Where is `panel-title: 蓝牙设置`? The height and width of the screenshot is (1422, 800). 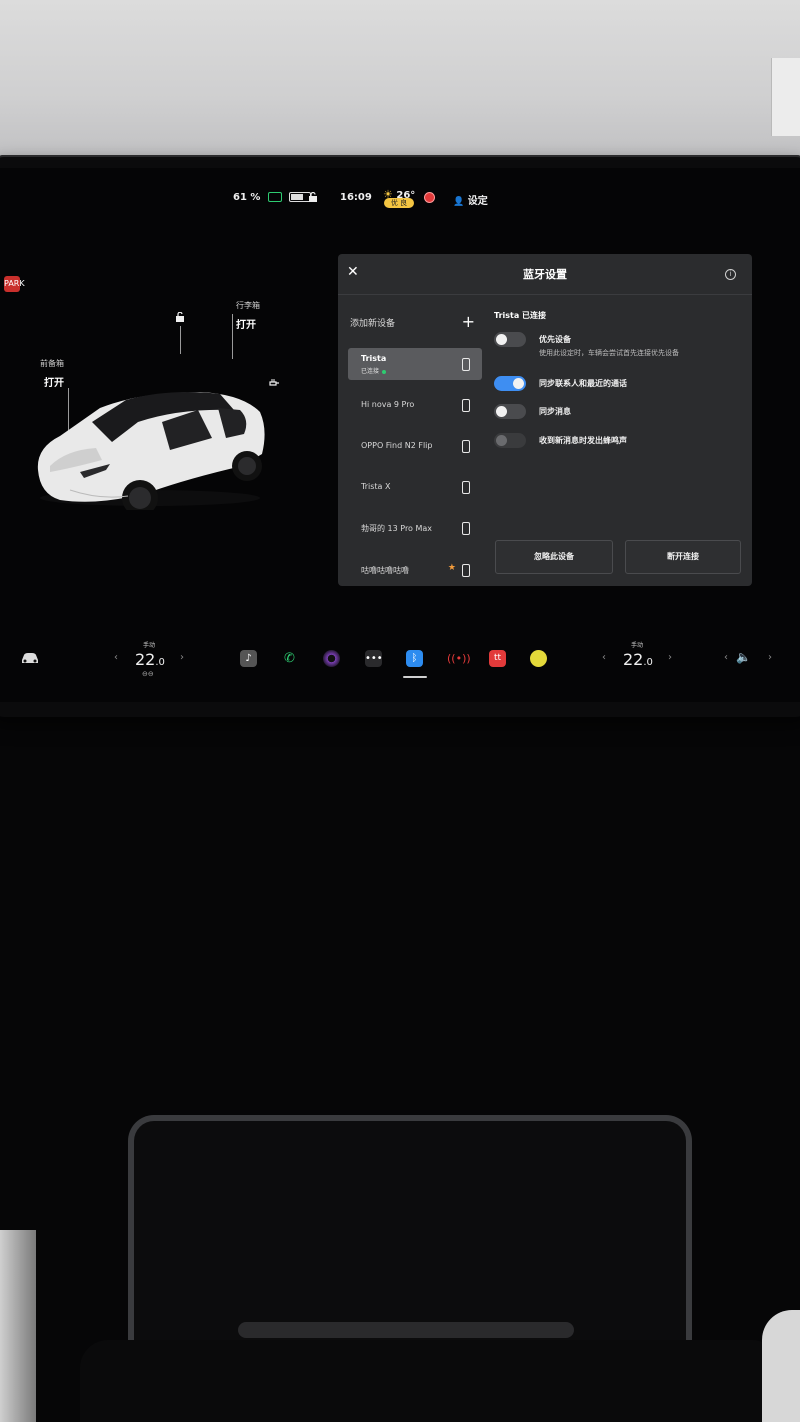 panel-title: 蓝牙设置 is located at coordinates (545, 274).